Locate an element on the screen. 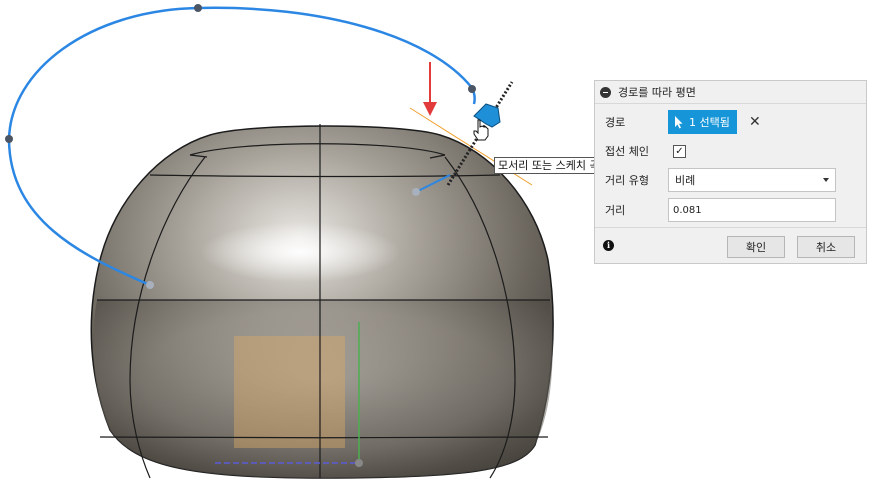 This screenshot has height=490, width=872. dialog-title: 경로를 따라 평면 is located at coordinates (657, 92).